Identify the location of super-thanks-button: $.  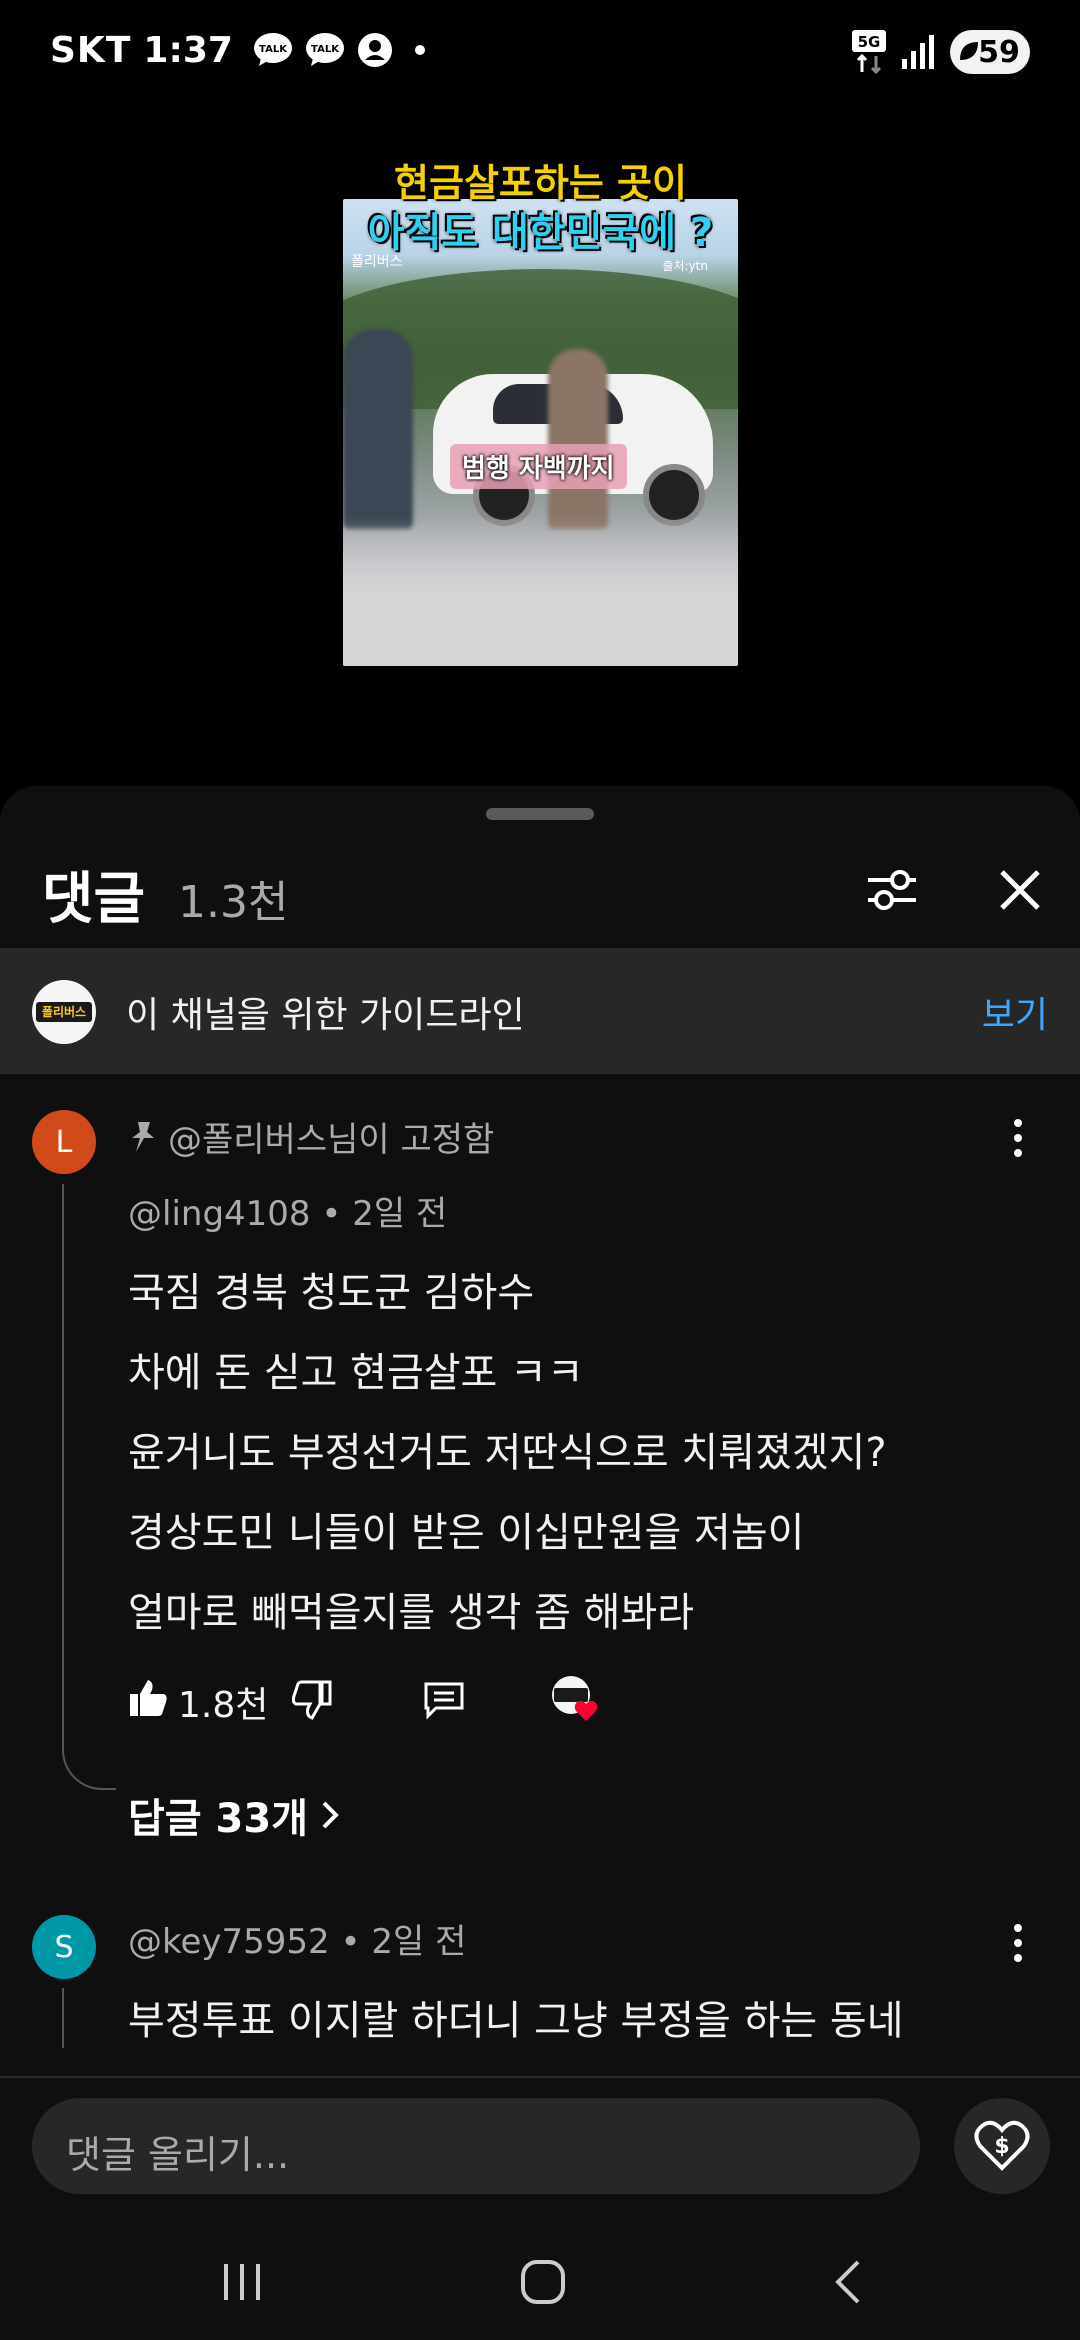
(1002, 2146).